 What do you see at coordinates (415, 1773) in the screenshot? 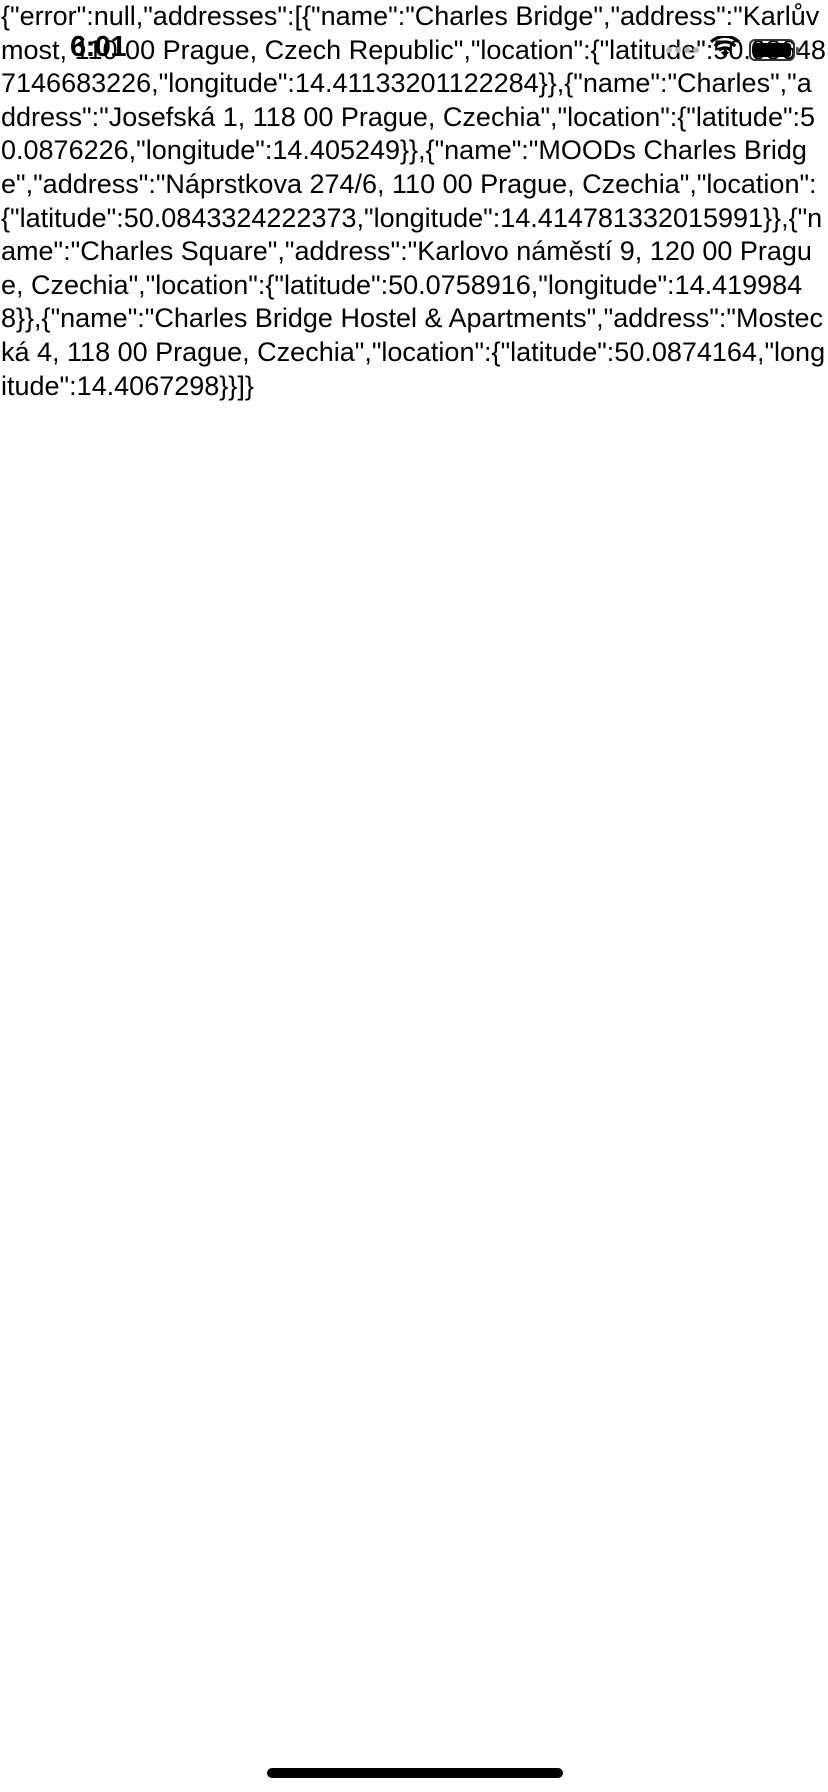
I see `home-indicator` at bounding box center [415, 1773].